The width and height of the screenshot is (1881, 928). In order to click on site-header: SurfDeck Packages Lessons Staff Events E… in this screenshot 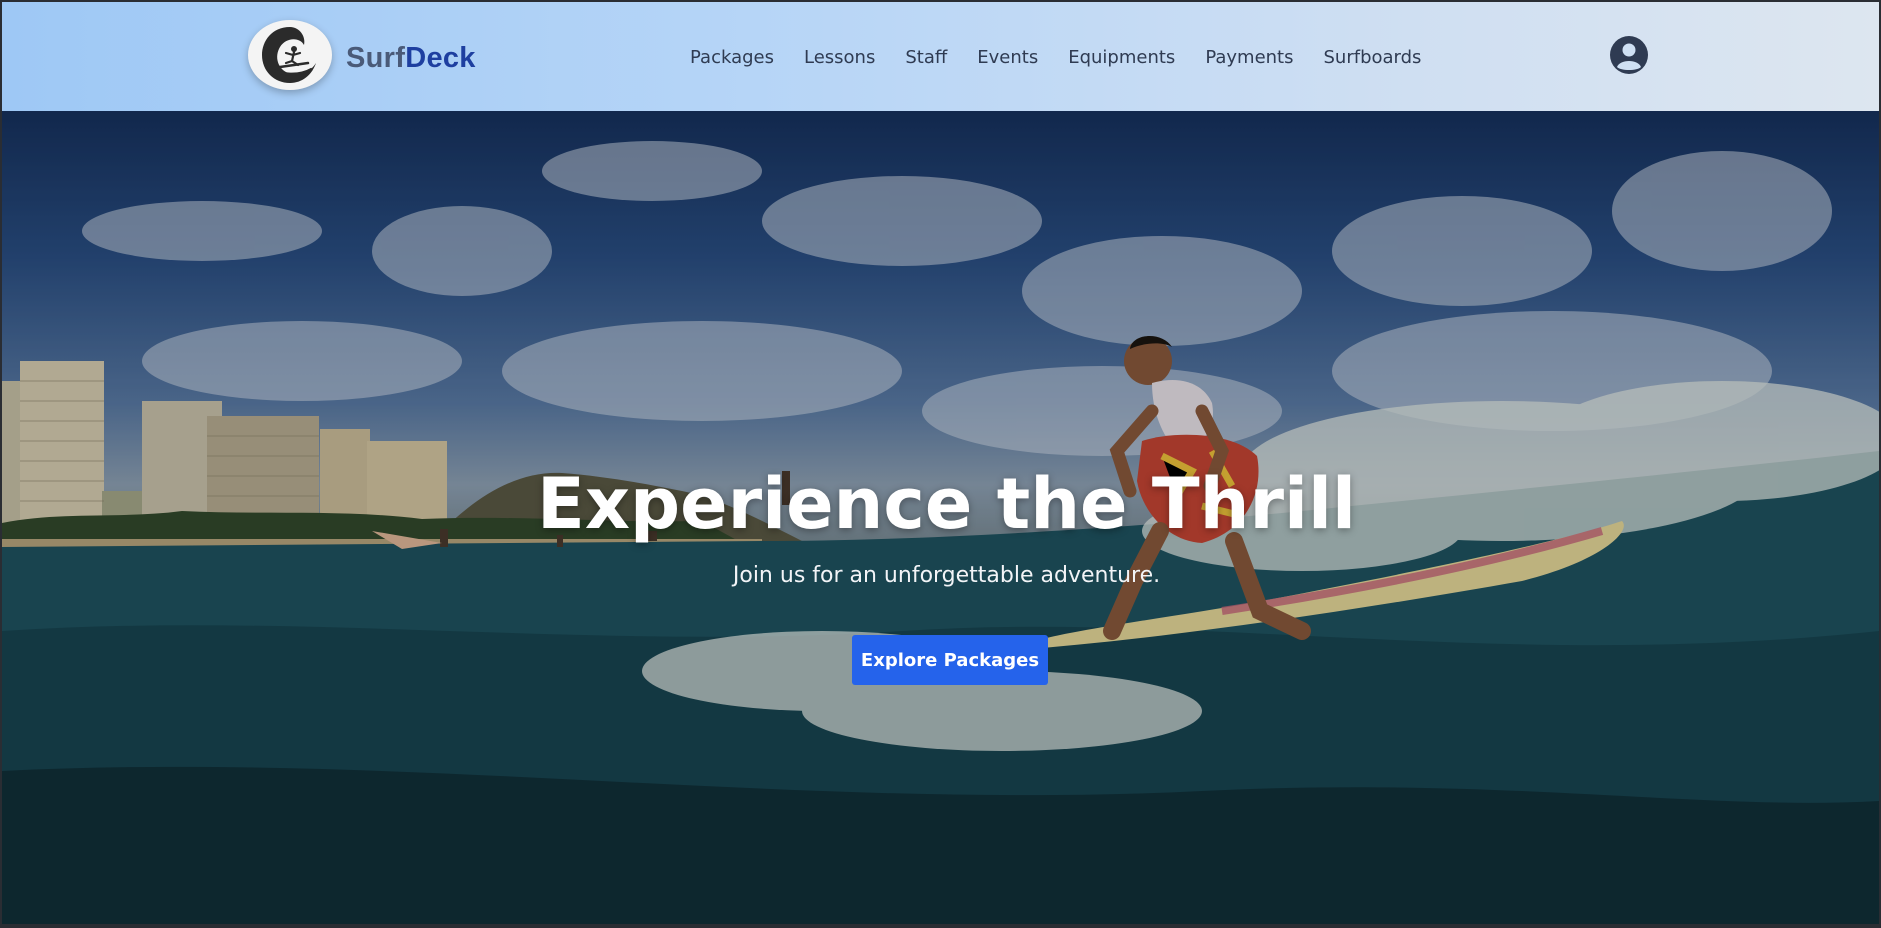, I will do `click(940, 56)`.